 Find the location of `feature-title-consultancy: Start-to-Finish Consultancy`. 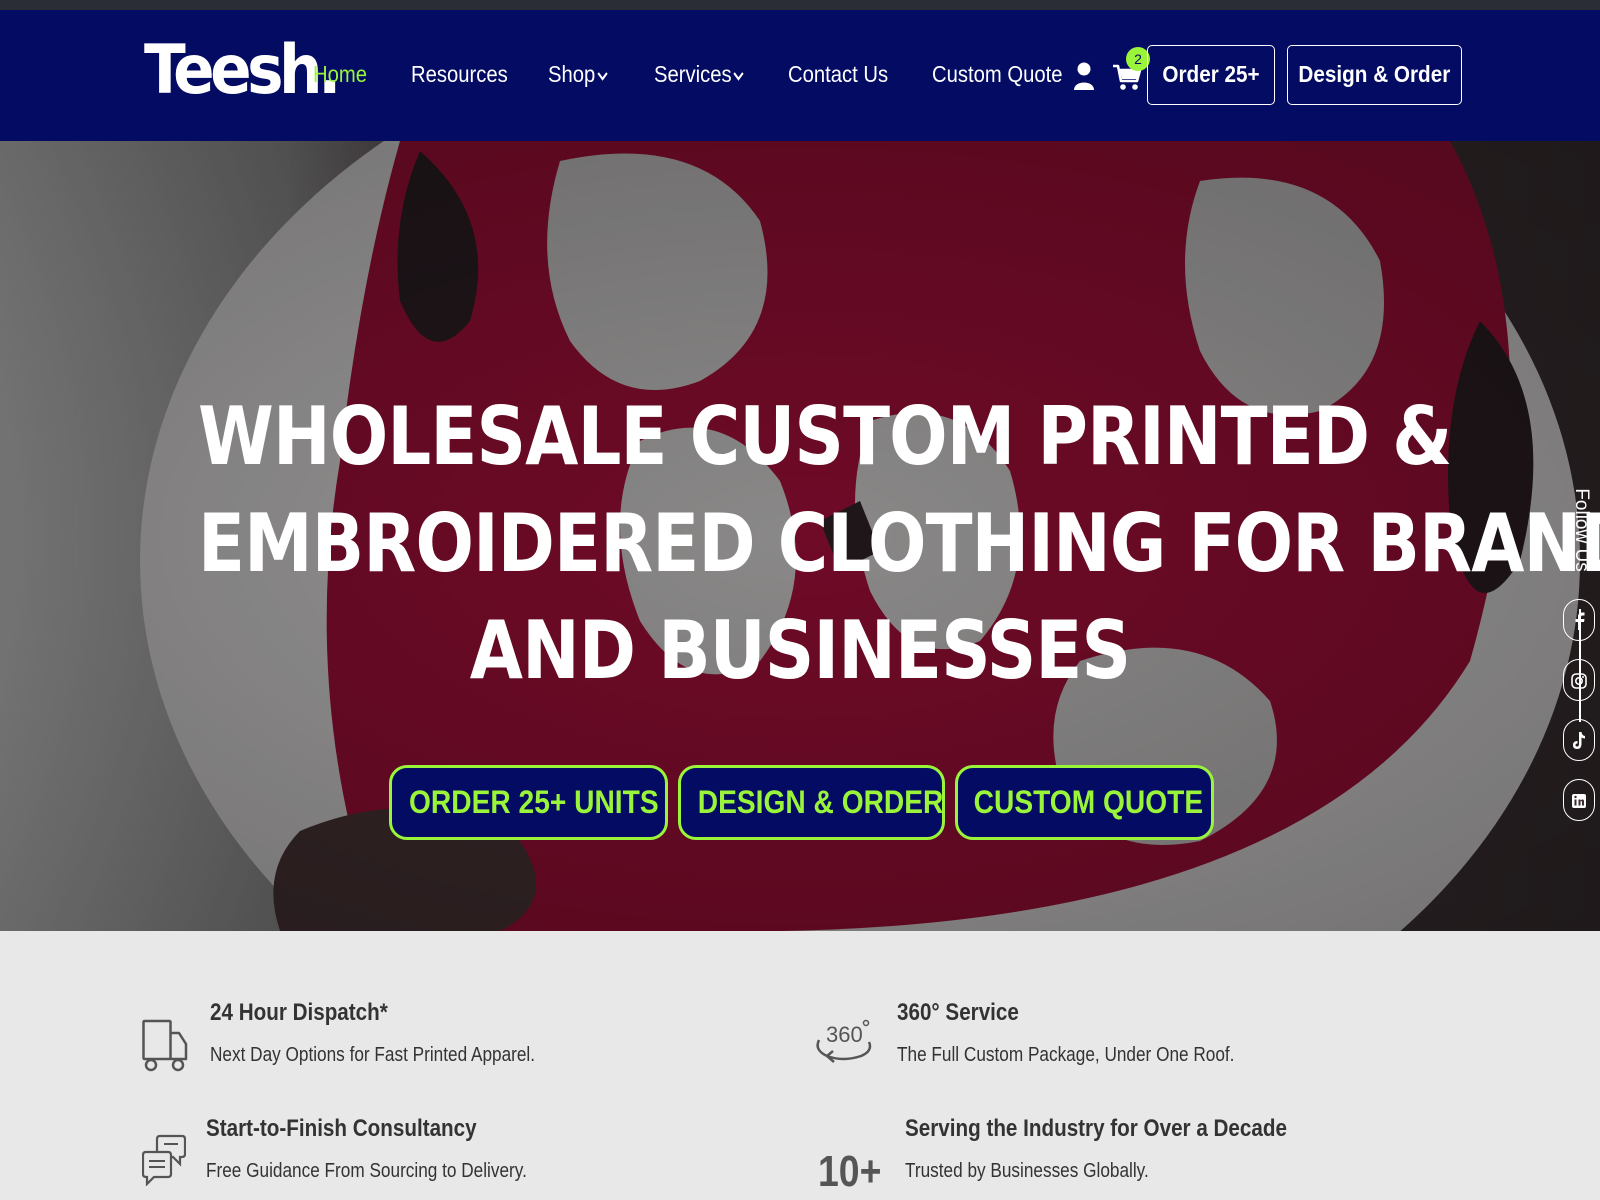

feature-title-consultancy: Start-to-Finish Consultancy is located at coordinates (341, 1128).